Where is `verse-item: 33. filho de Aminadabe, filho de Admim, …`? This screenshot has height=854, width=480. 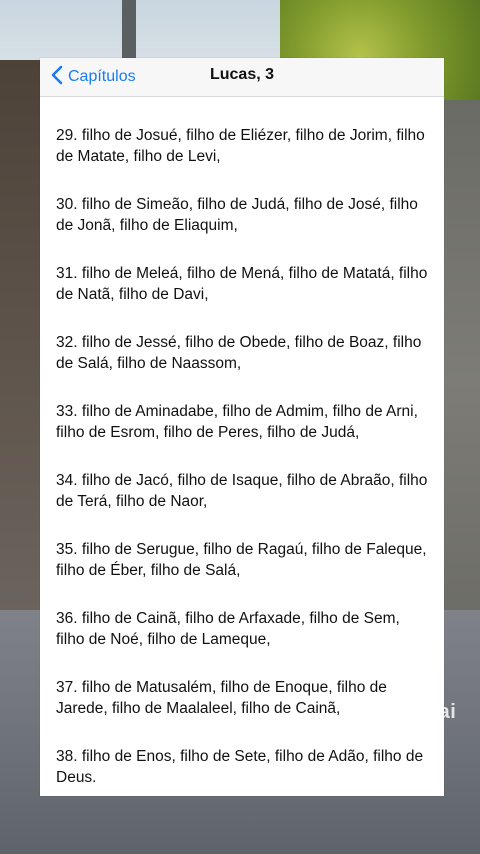
verse-item: 33. filho de Aminadabe, filho de Admim, … is located at coordinates (237, 422).